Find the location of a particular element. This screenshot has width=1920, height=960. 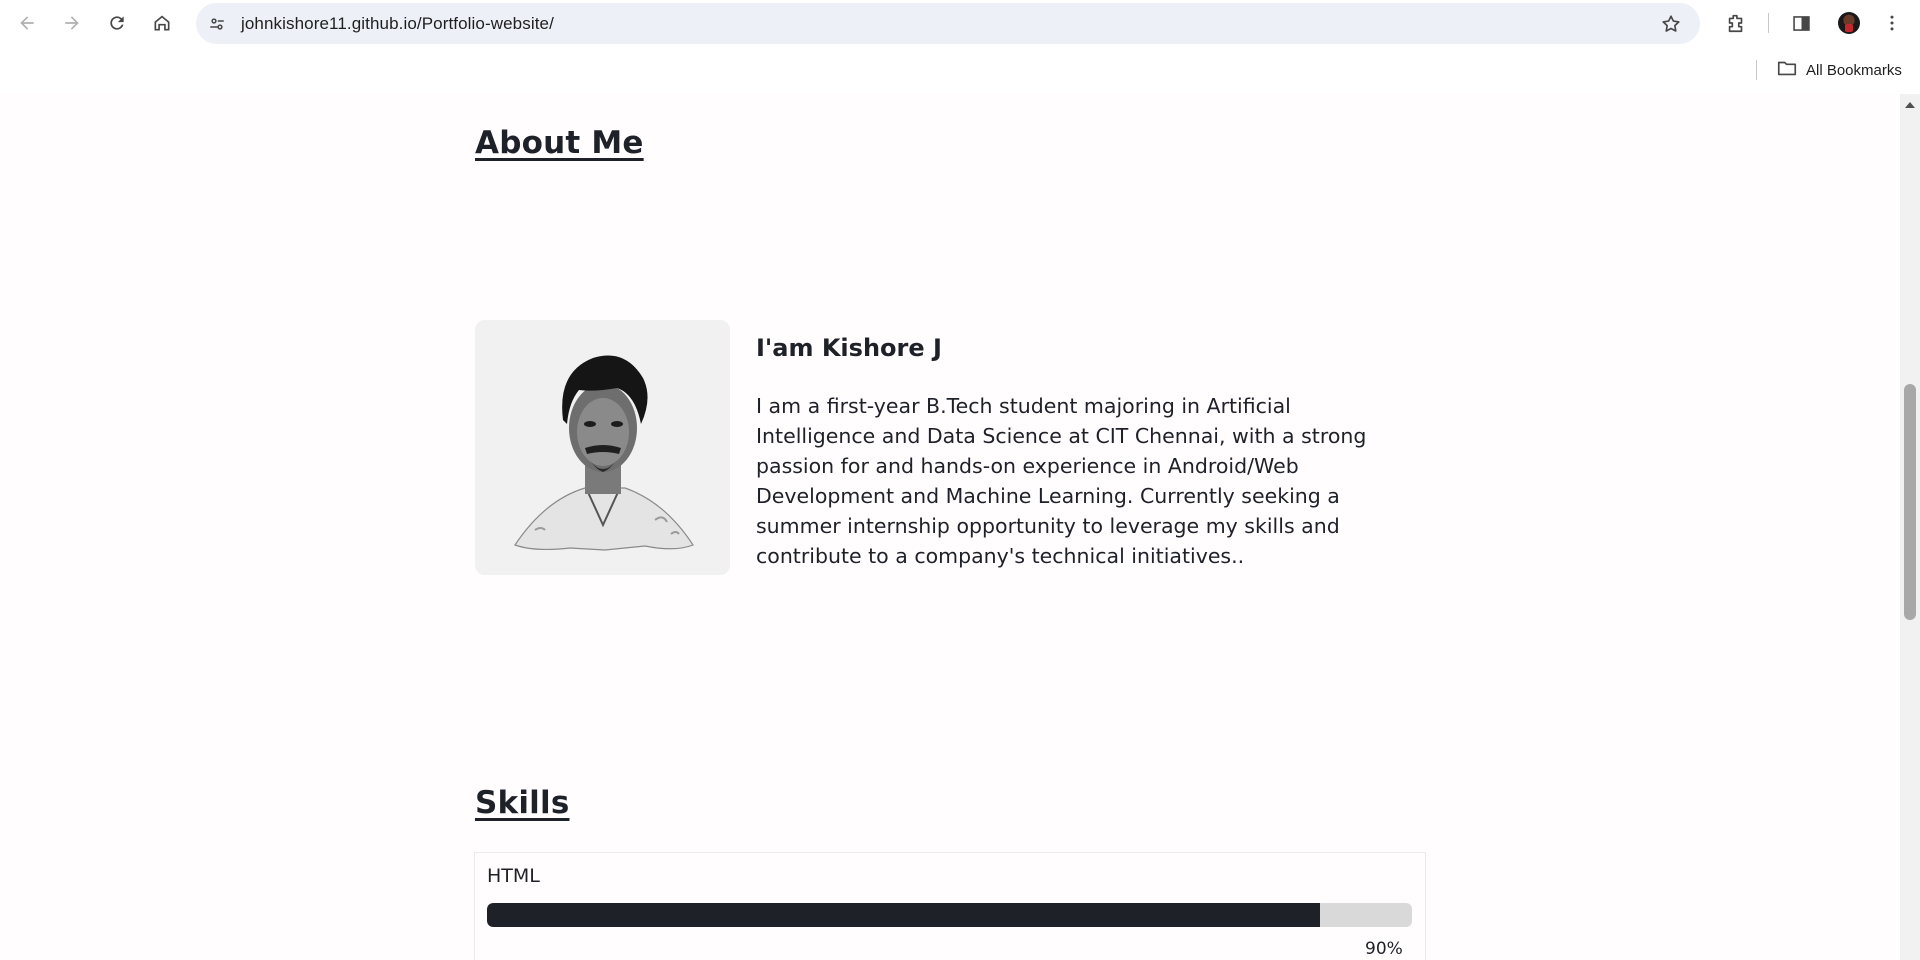

skills-card: HTML 90% is located at coordinates (950, 906).